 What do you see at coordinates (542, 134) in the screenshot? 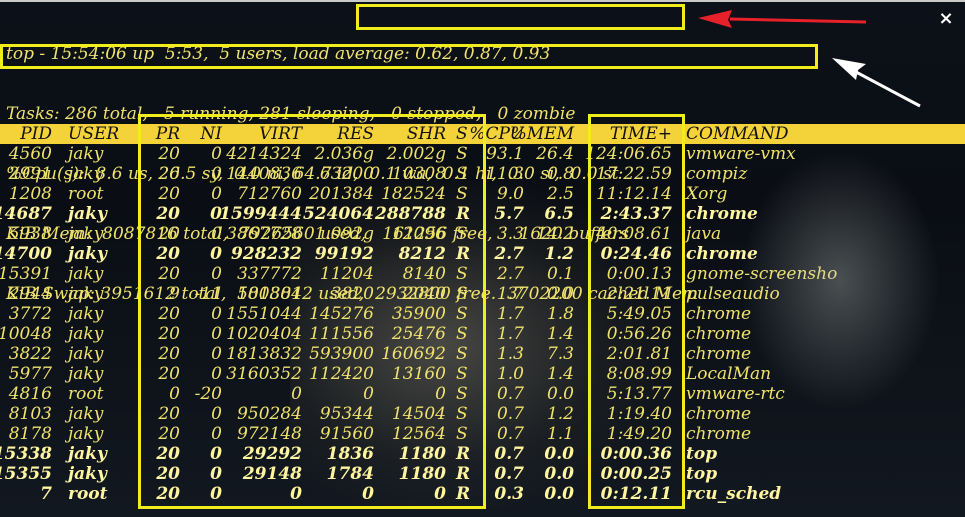
I see `column-header-mem: %MEM` at bounding box center [542, 134].